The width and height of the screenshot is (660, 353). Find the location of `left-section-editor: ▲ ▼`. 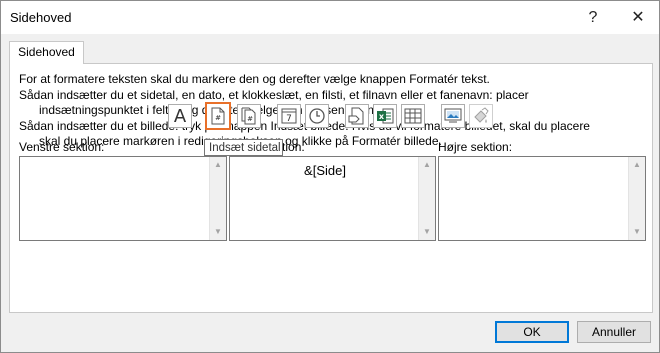

left-section-editor: ▲ ▼ is located at coordinates (123, 198).